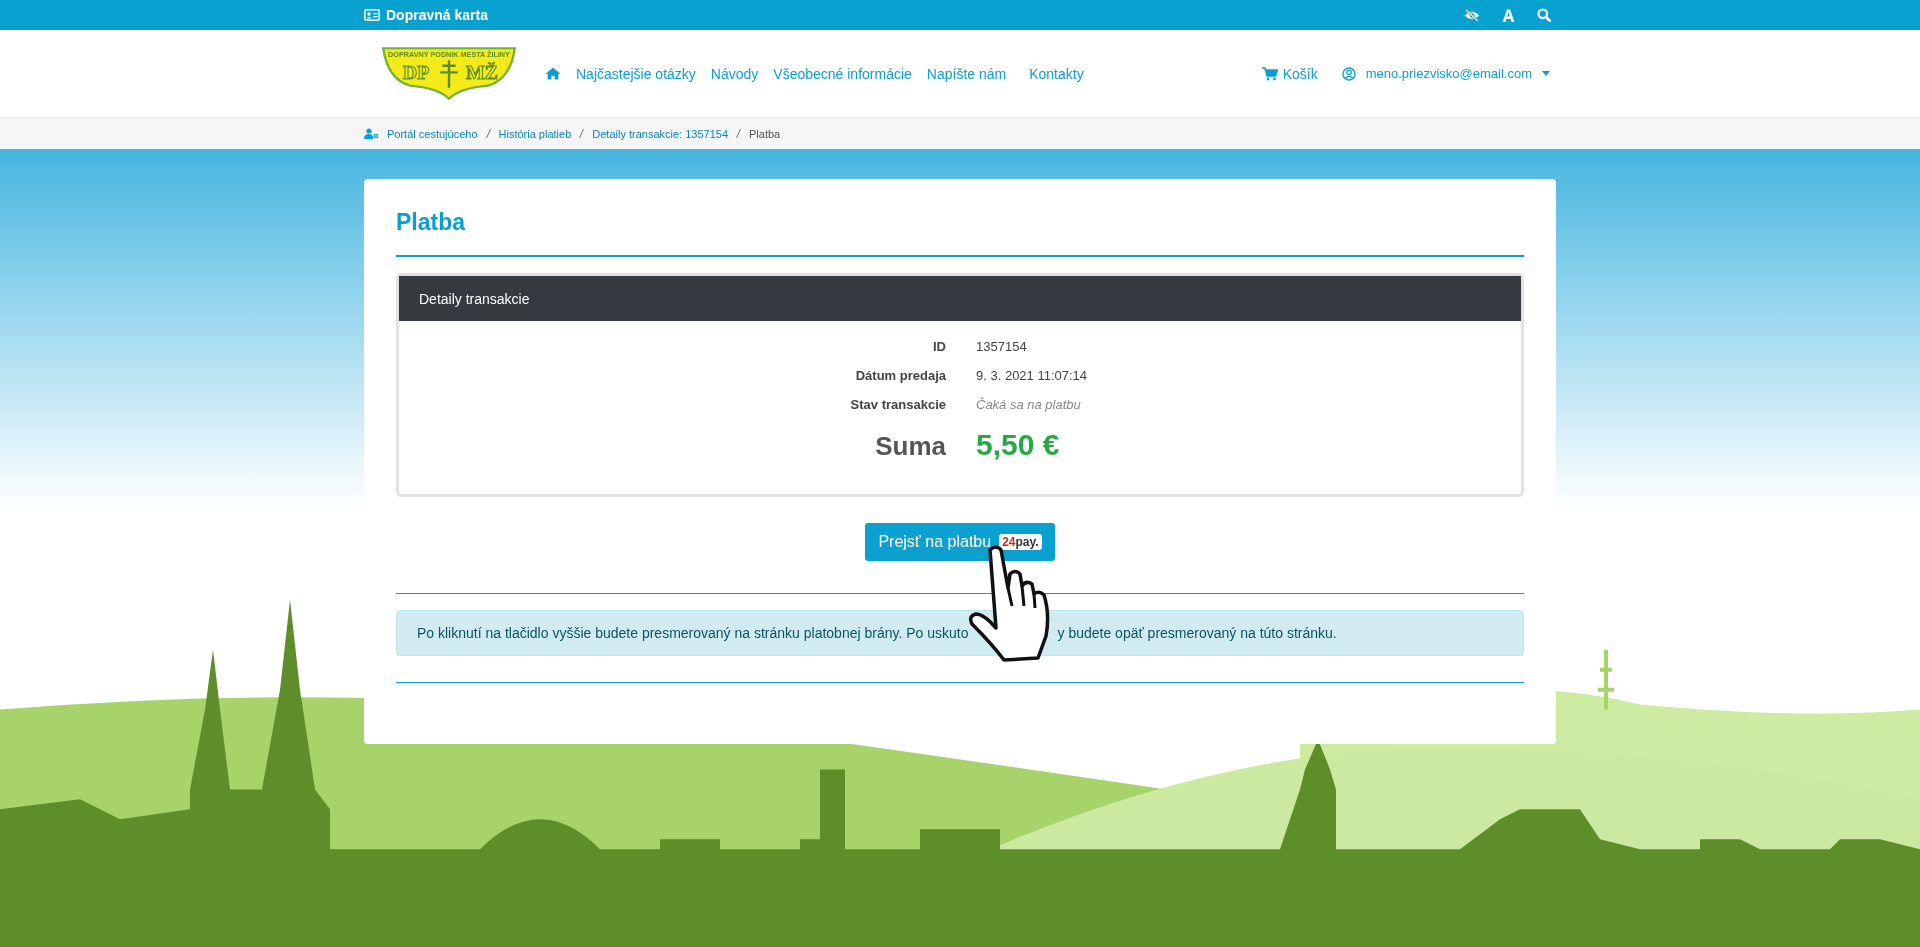  What do you see at coordinates (734, 73) in the screenshot?
I see `nav-link: Návody` at bounding box center [734, 73].